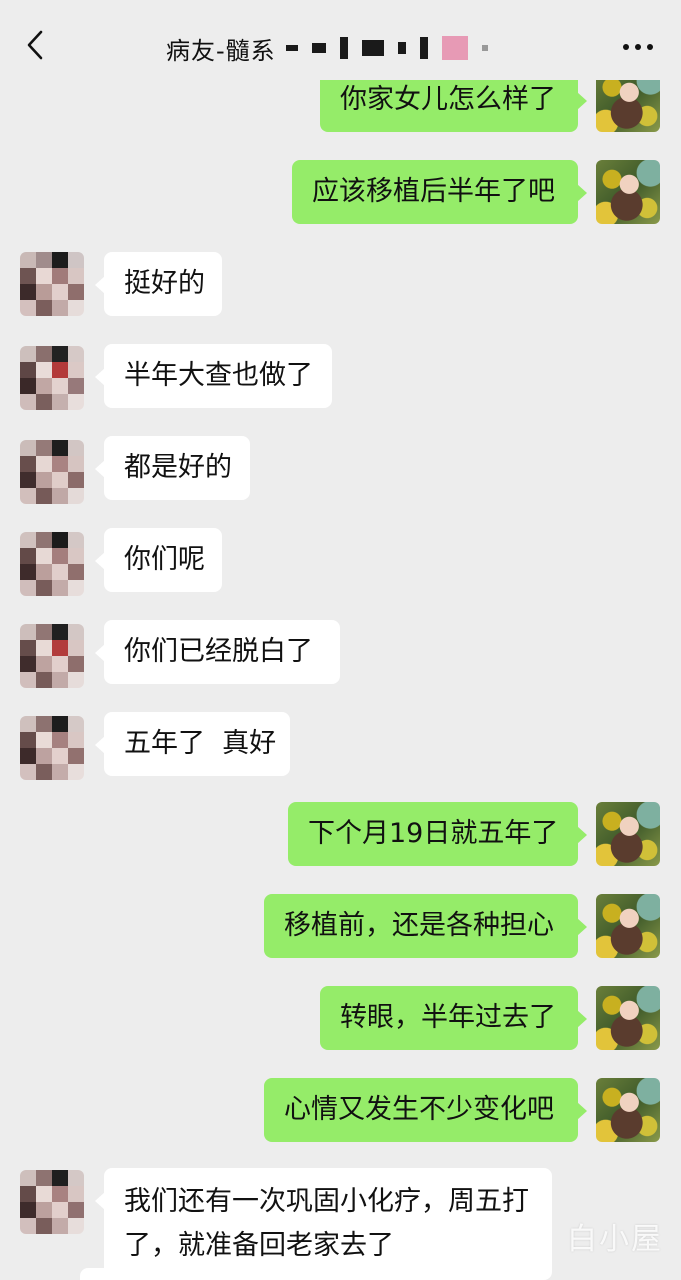 Image resolution: width=681 pixels, height=1280 pixels. I want to click on chevron-left-icon, so click(35, 45).